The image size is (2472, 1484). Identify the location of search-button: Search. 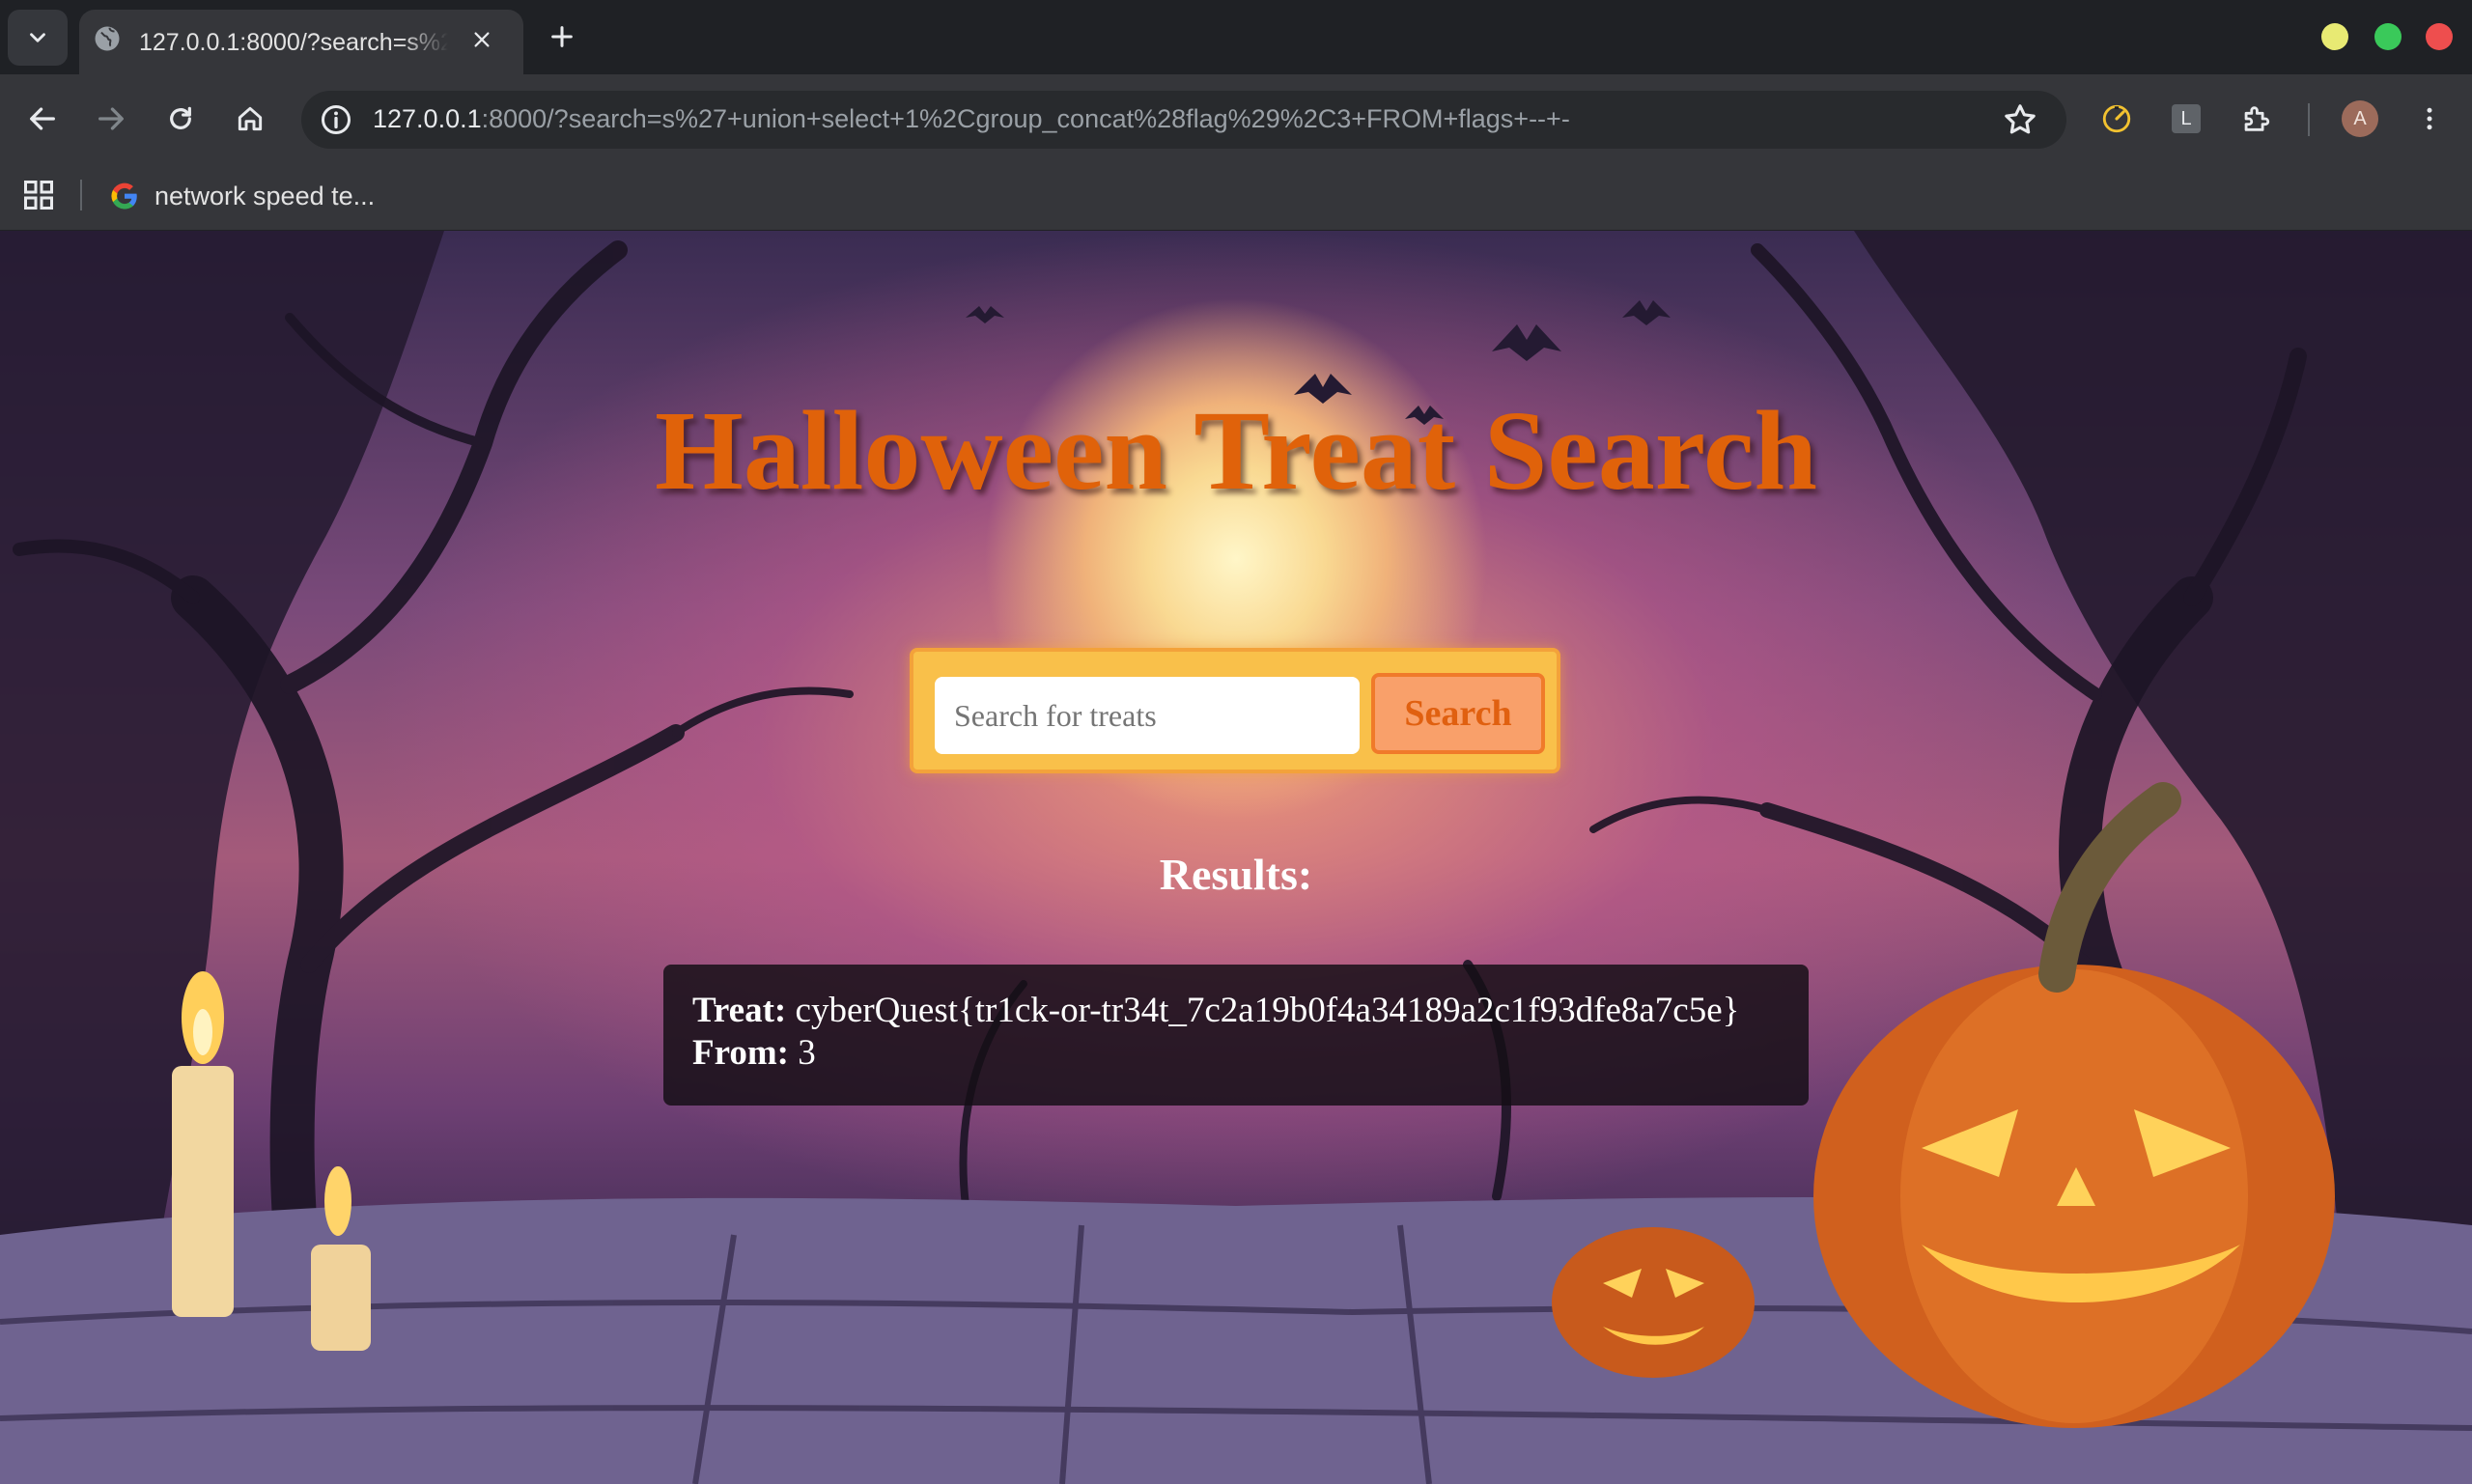
(1458, 714).